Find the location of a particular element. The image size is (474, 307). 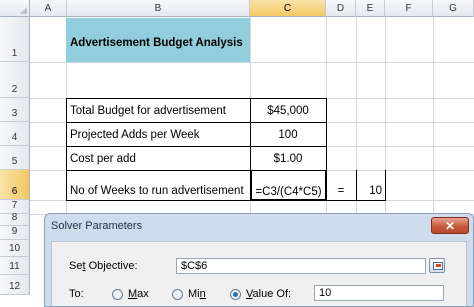

label-part: Se is located at coordinates (76, 266).